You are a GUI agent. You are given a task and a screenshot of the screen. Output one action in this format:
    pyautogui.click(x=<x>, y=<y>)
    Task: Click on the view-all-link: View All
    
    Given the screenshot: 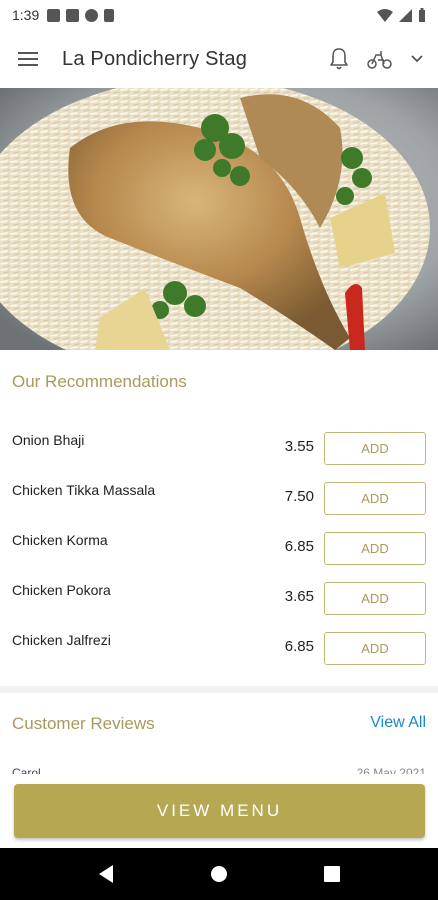 What is the action you would take?
    pyautogui.click(x=398, y=723)
    